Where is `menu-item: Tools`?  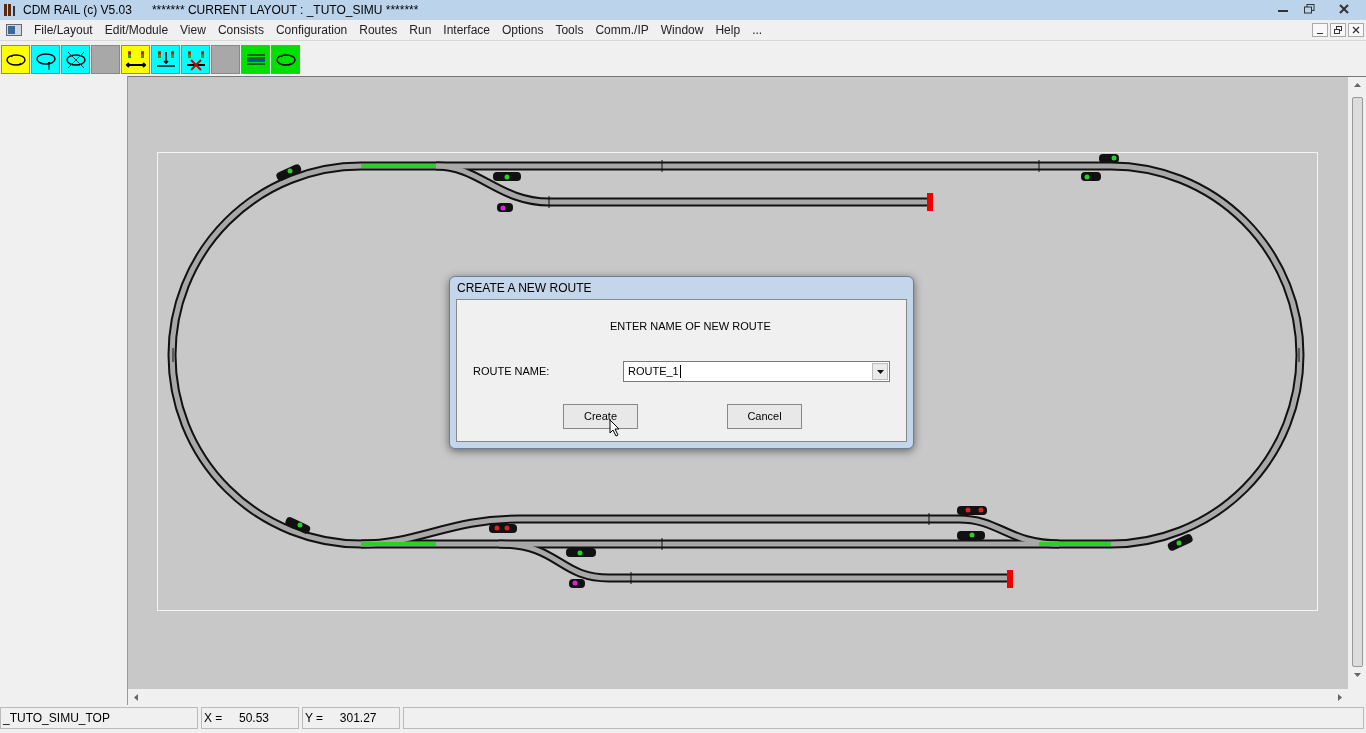
menu-item: Tools is located at coordinates (569, 30).